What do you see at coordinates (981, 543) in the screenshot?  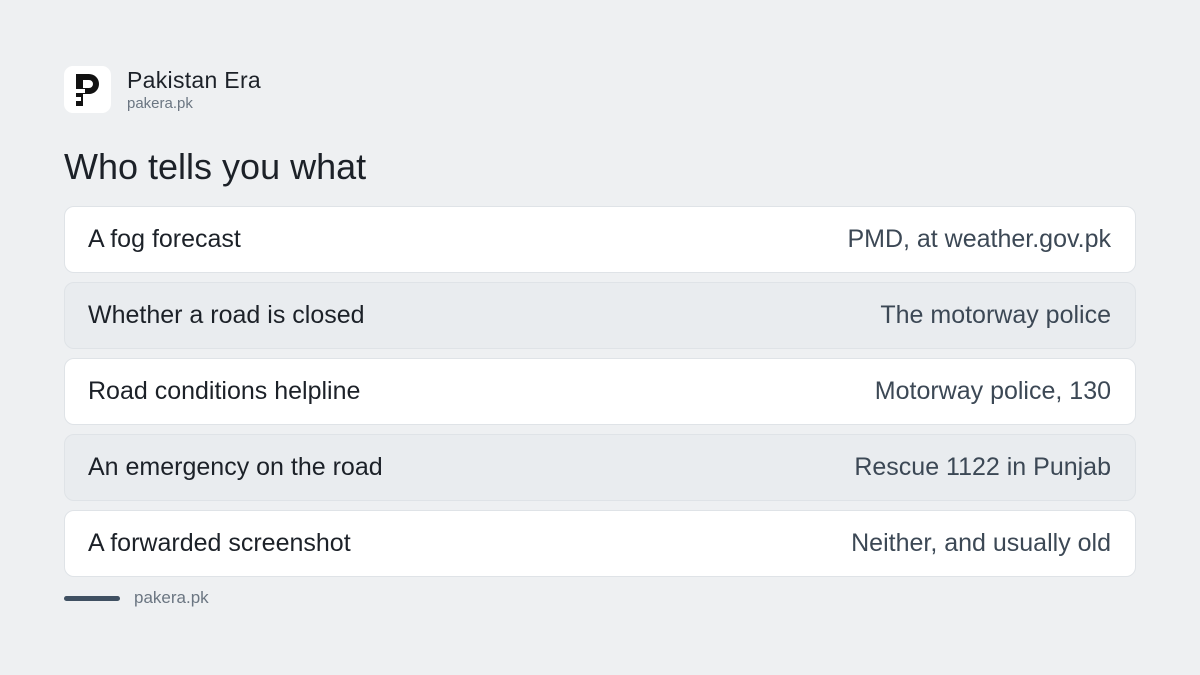 I see `row-value: Neither, and usually old` at bounding box center [981, 543].